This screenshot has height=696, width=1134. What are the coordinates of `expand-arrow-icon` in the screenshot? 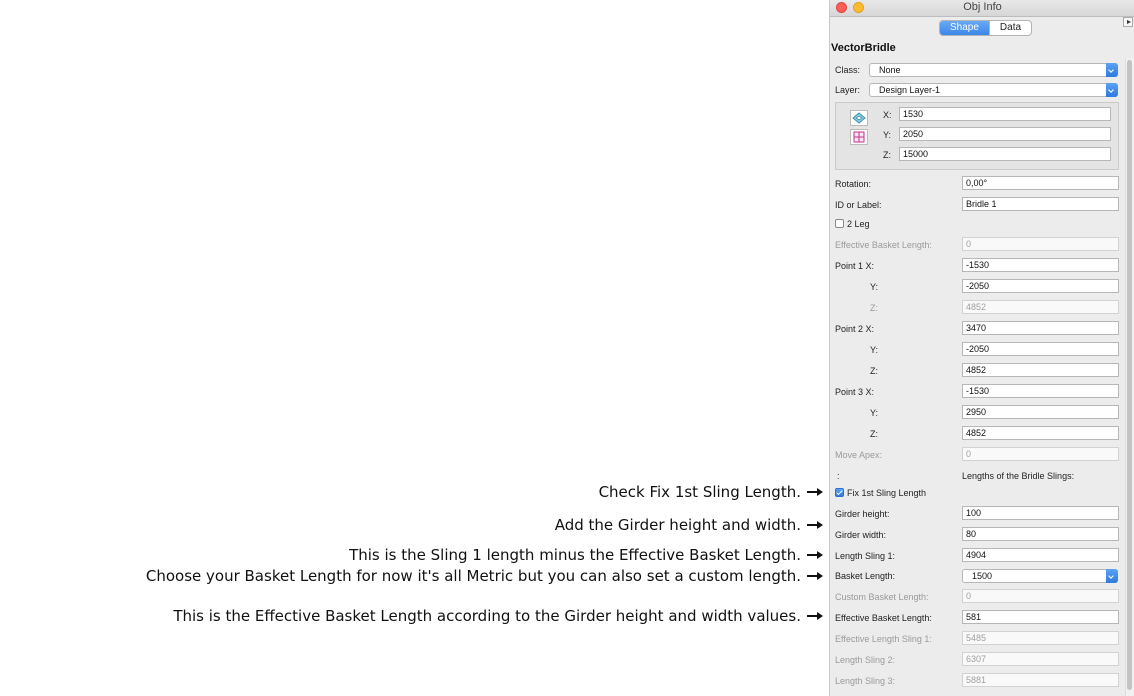 It's located at (1128, 22).